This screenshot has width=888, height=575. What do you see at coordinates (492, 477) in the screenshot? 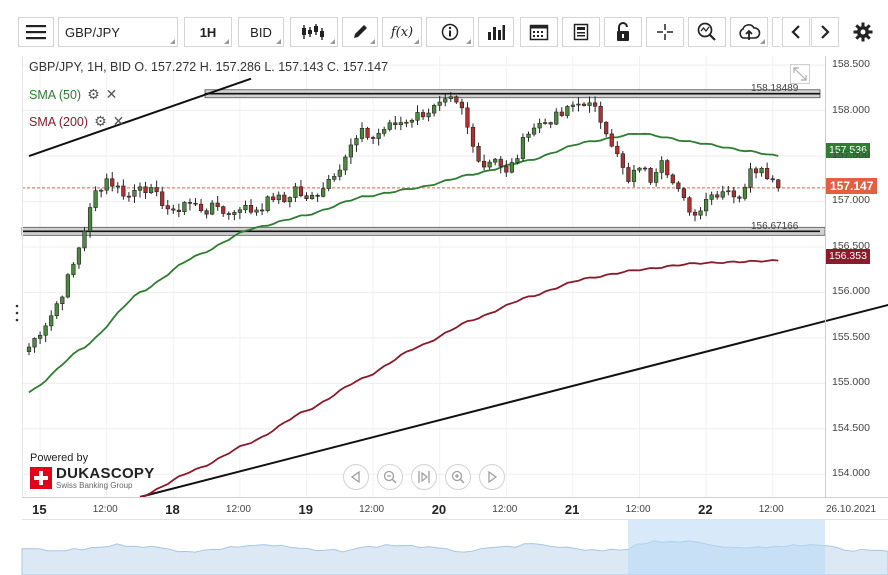
I see `pan-right-button` at bounding box center [492, 477].